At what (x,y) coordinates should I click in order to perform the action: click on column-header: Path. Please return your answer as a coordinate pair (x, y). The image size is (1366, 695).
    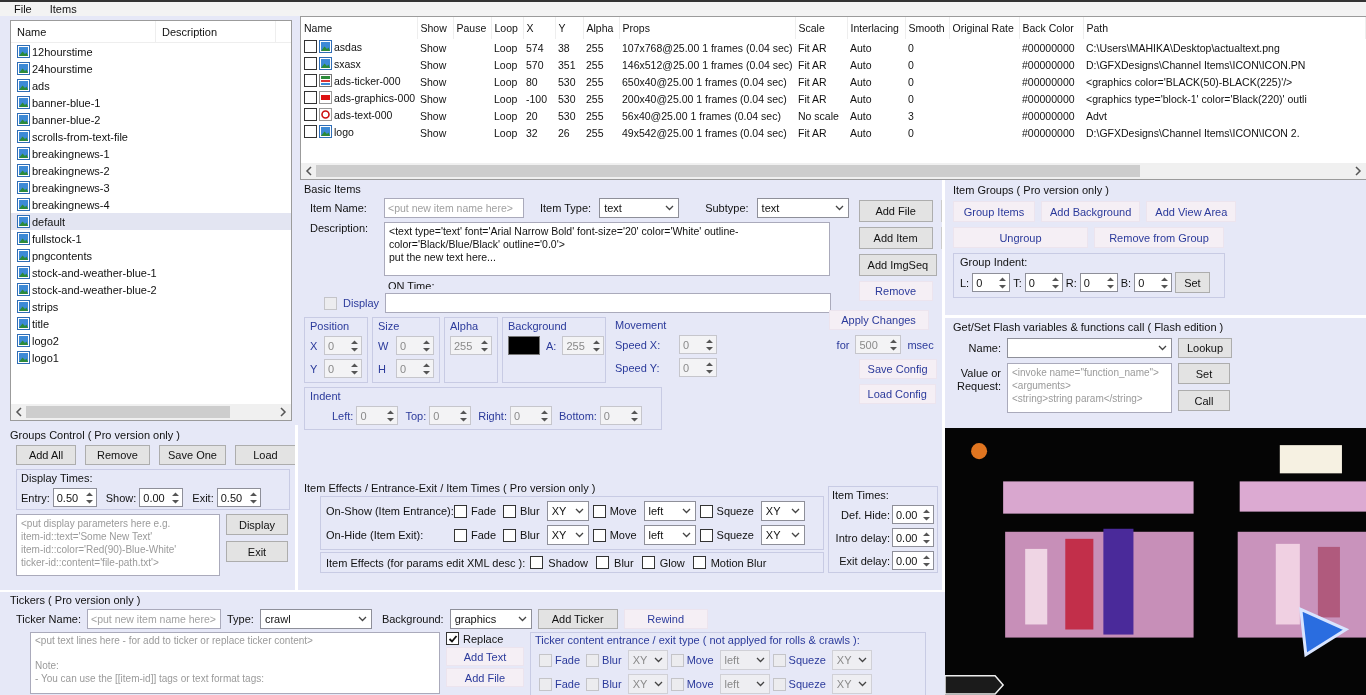
    Looking at the image, I should click on (1224, 28).